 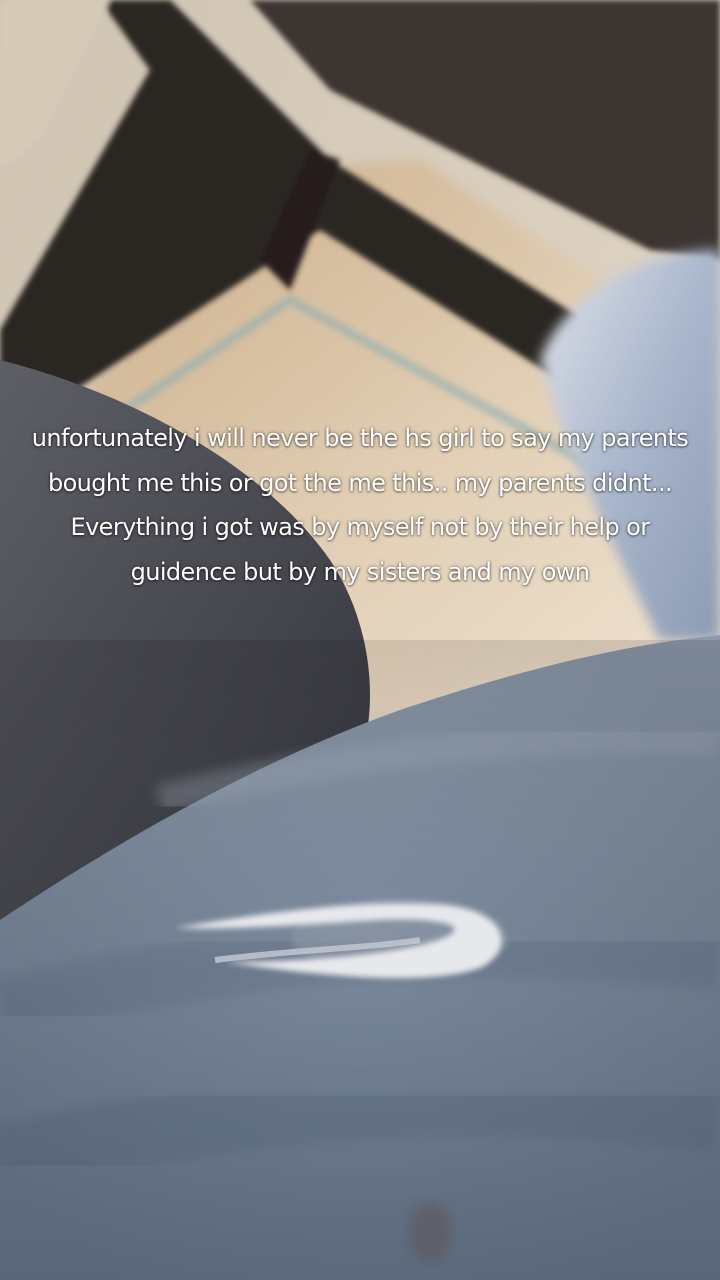 I want to click on stain, so click(x=430, y=1232).